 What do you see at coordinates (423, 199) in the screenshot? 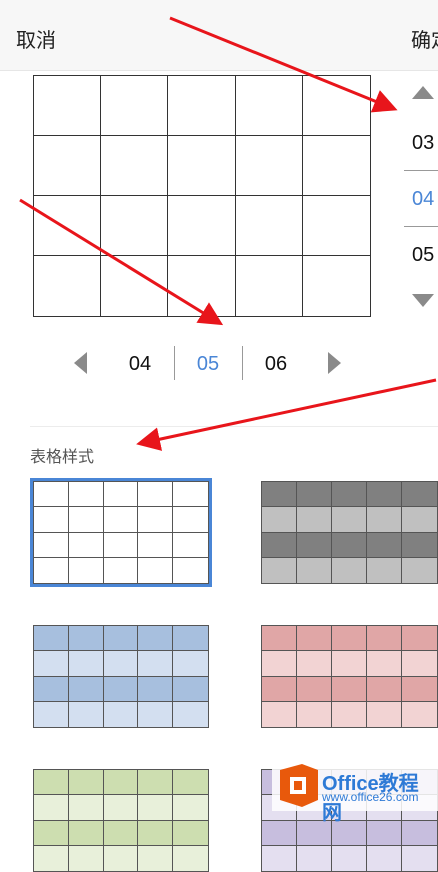
I see `row-option-selected: 04` at bounding box center [423, 199].